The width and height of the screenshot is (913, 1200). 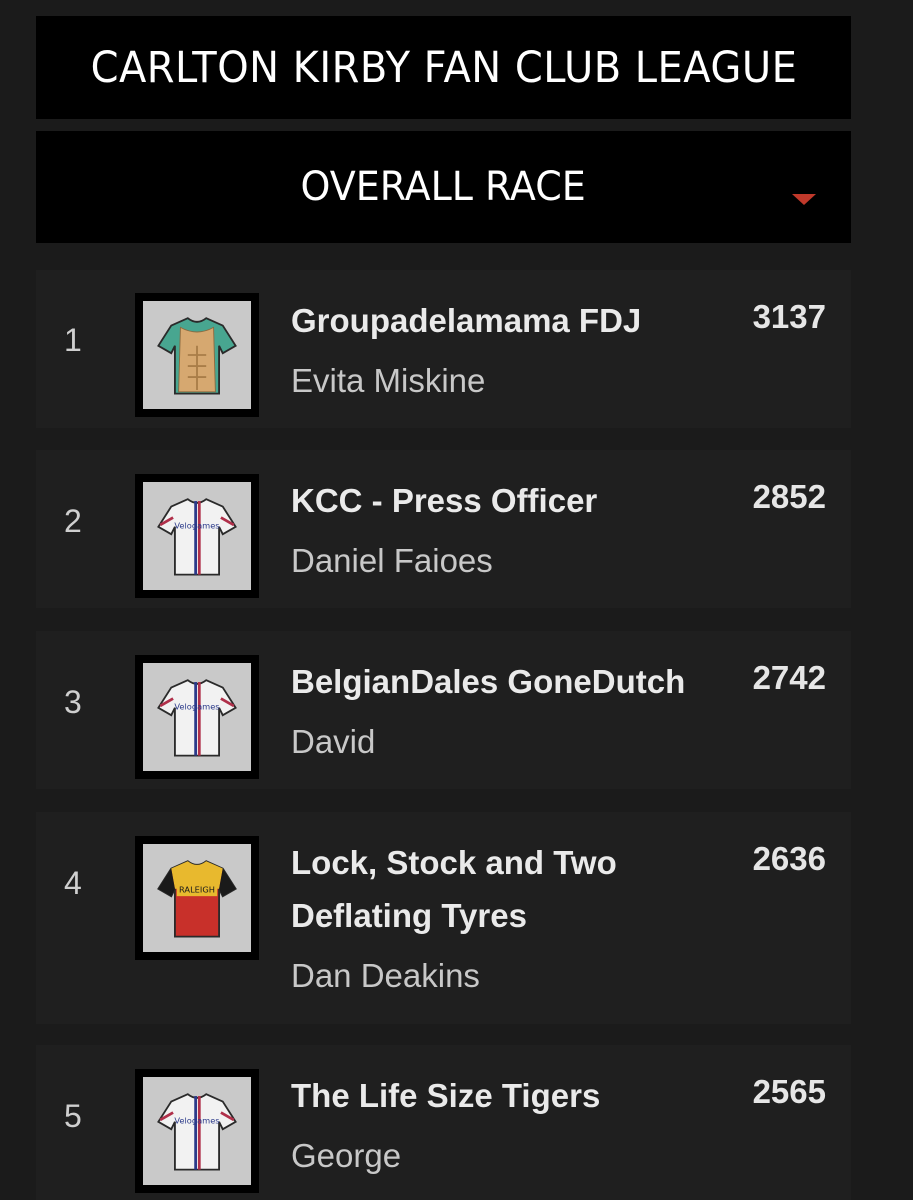 I want to click on team-points: 2852, so click(x=789, y=496).